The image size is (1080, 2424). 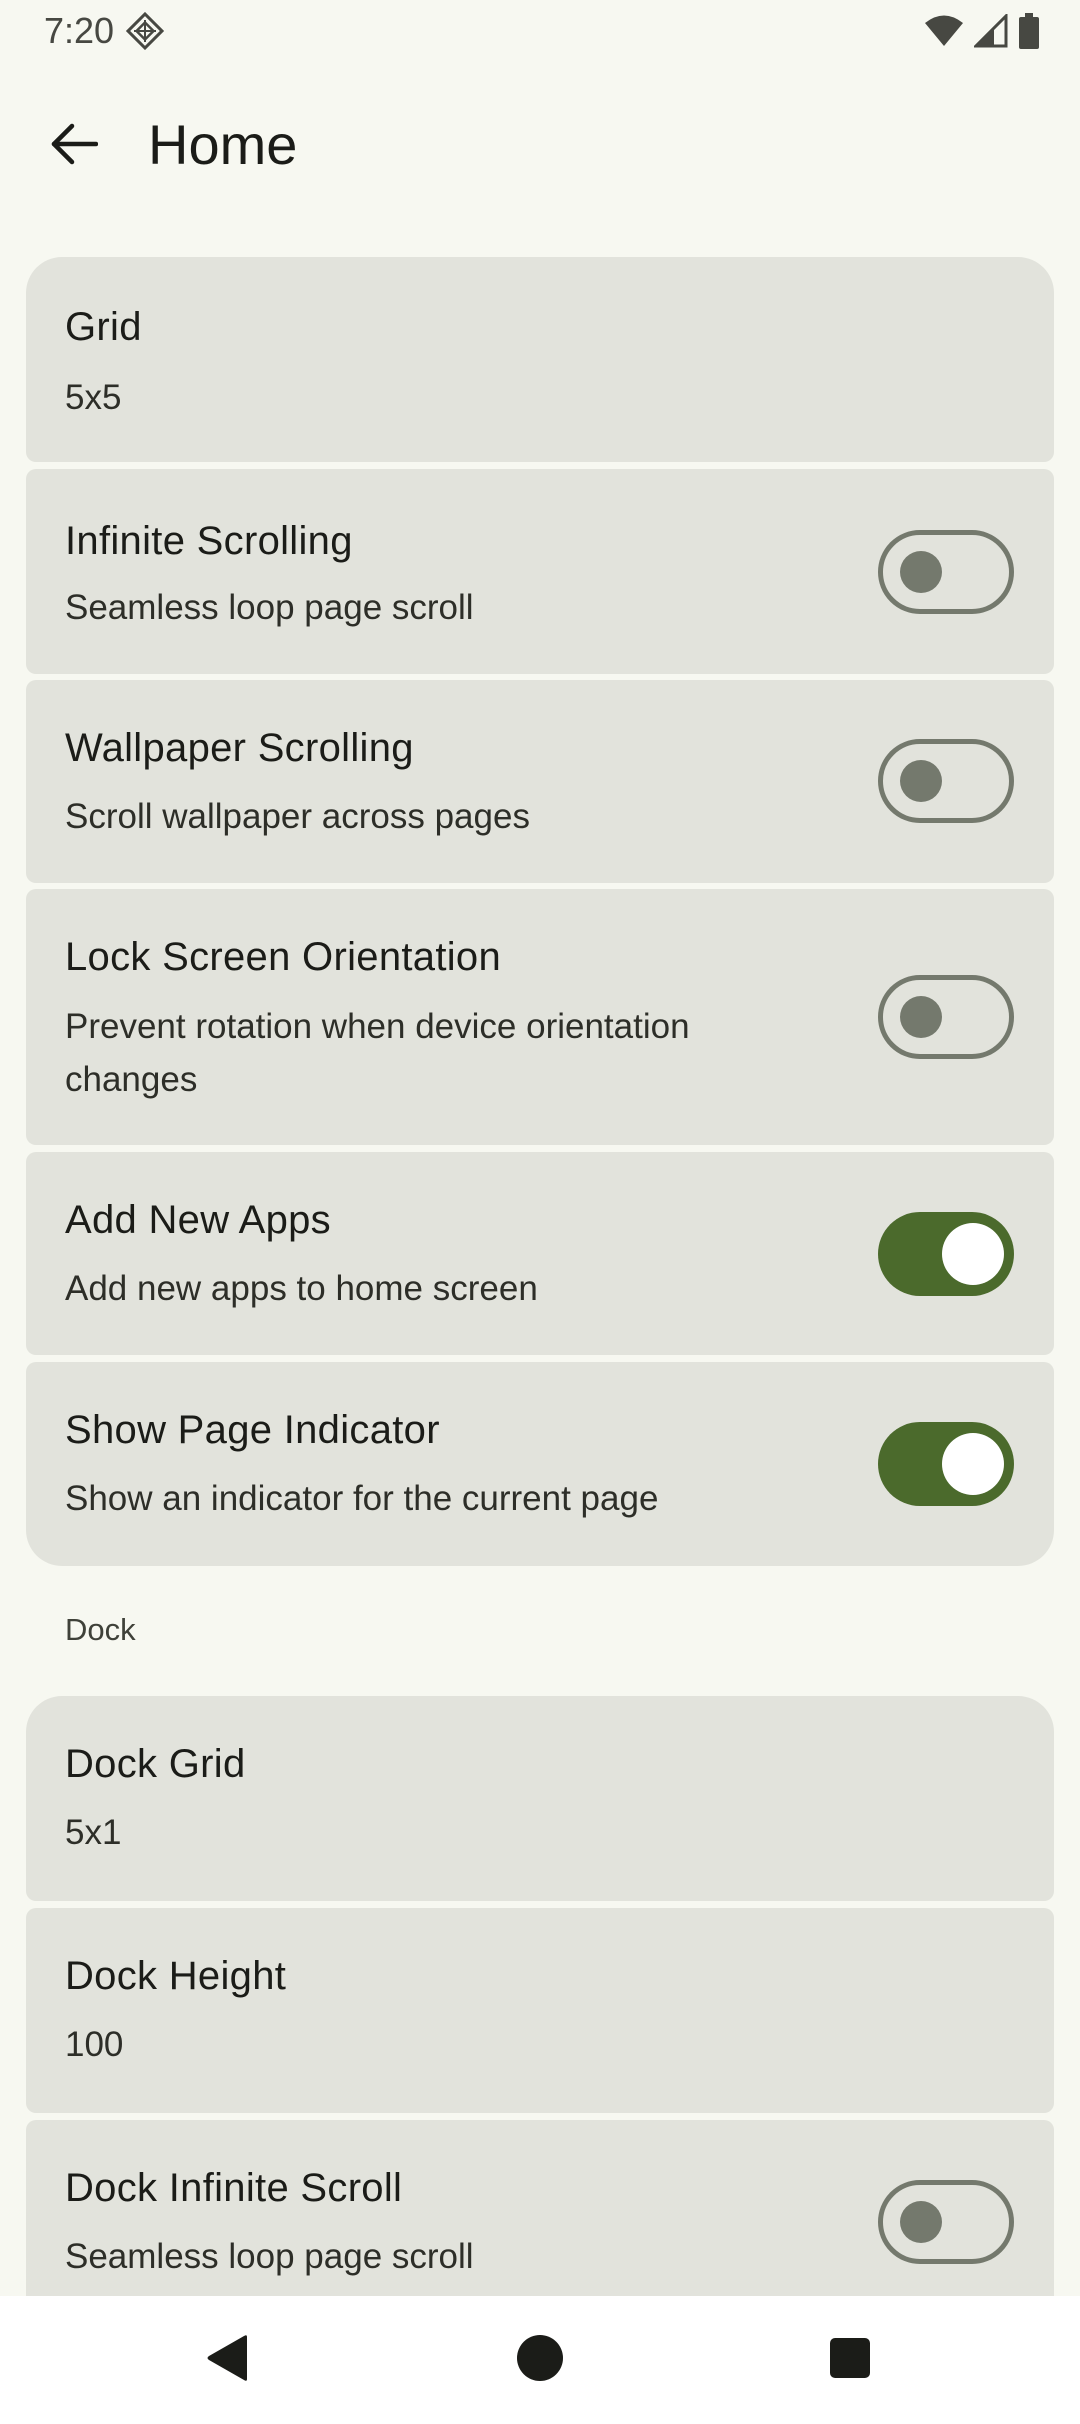 I want to click on status-bar: 7:20, so click(x=540, y=32).